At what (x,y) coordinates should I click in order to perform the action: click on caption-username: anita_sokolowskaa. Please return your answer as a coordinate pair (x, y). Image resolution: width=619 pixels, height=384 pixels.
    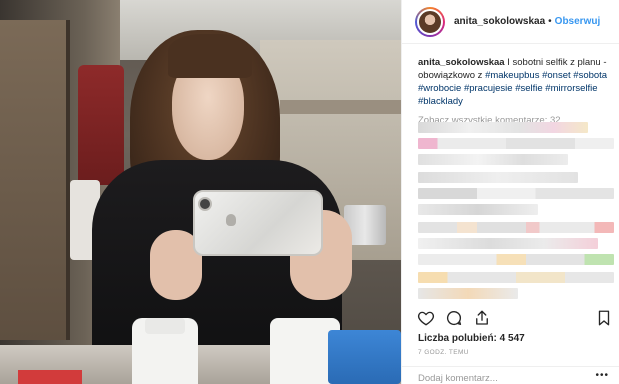
    Looking at the image, I should click on (461, 62).